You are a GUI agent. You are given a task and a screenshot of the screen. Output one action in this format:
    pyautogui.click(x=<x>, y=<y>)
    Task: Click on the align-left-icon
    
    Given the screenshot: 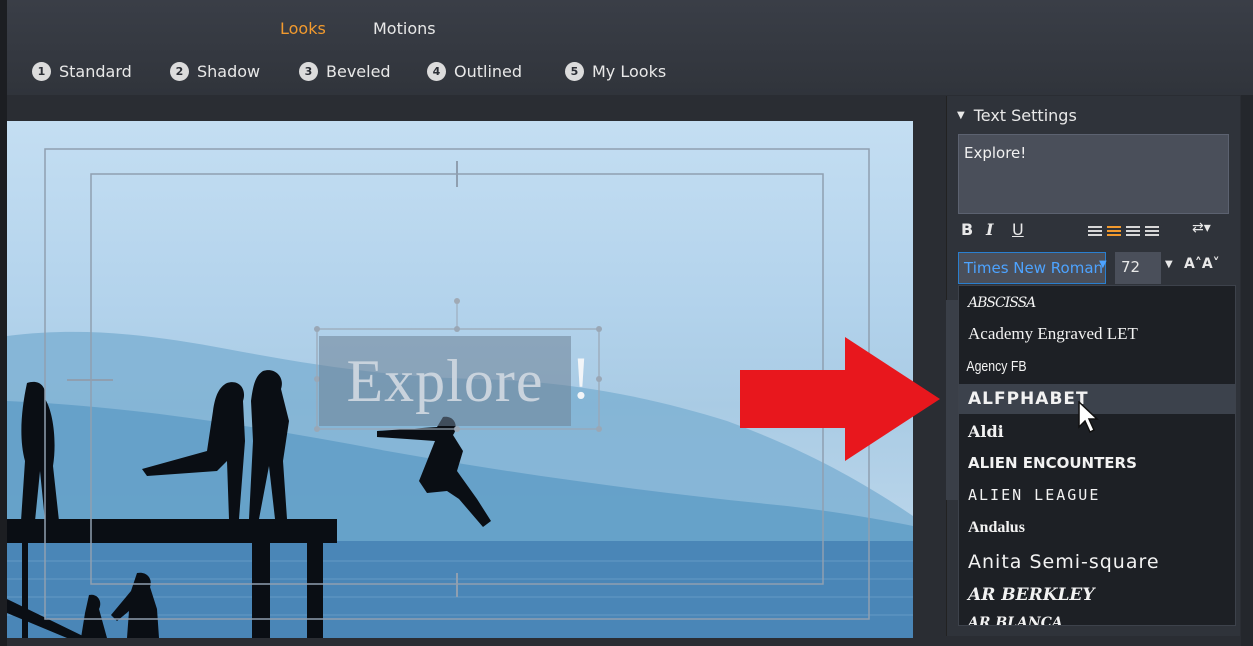 What is the action you would take?
    pyautogui.click(x=1095, y=232)
    